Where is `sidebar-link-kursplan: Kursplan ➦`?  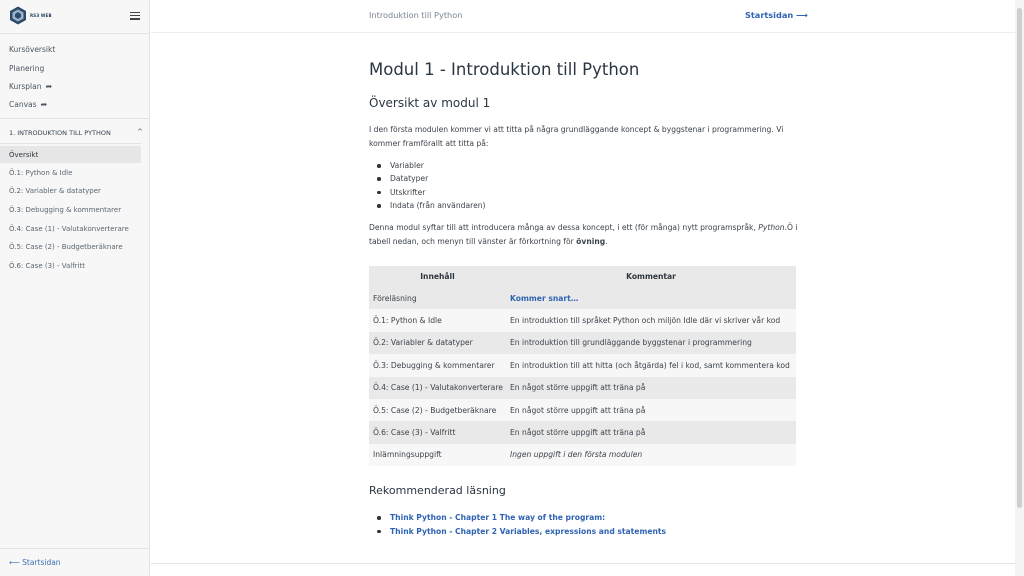
sidebar-link-kursplan: Kursplan ➦ is located at coordinates (30, 86).